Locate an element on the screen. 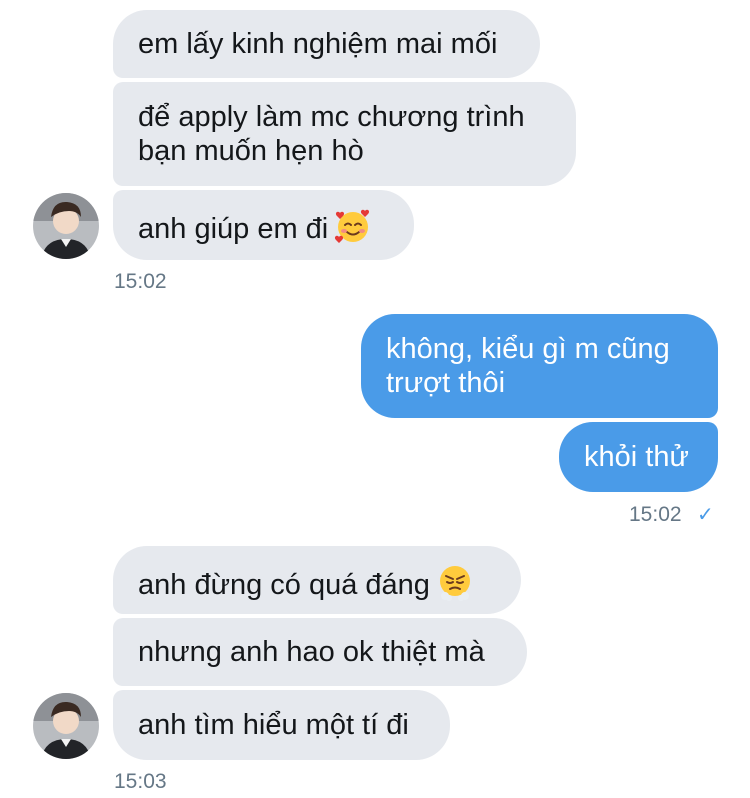  message-text: trượt thôi is located at coordinates (446, 383).